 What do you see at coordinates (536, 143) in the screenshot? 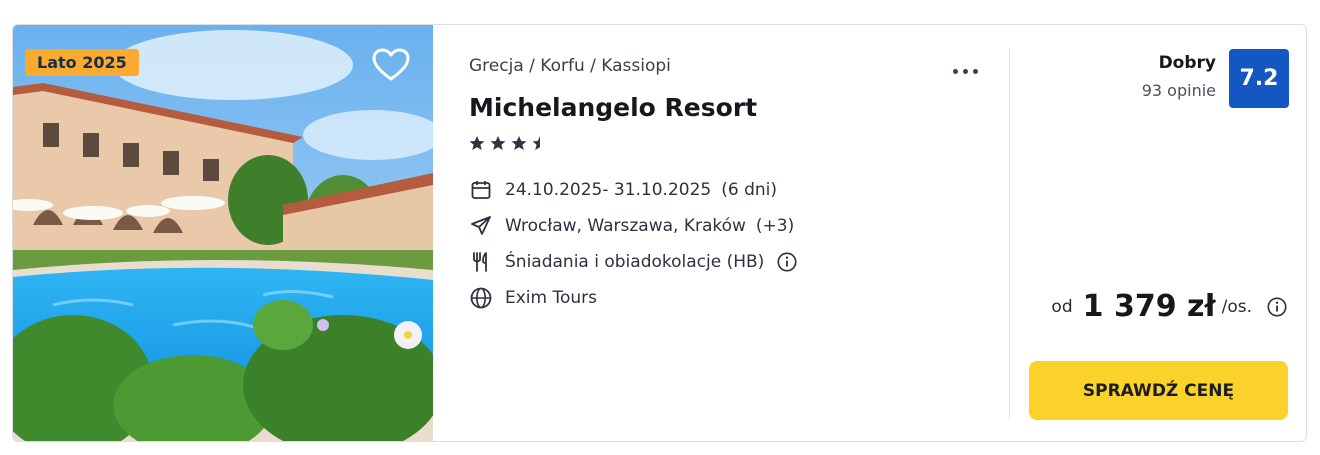
I see `half-star-icon` at bounding box center [536, 143].